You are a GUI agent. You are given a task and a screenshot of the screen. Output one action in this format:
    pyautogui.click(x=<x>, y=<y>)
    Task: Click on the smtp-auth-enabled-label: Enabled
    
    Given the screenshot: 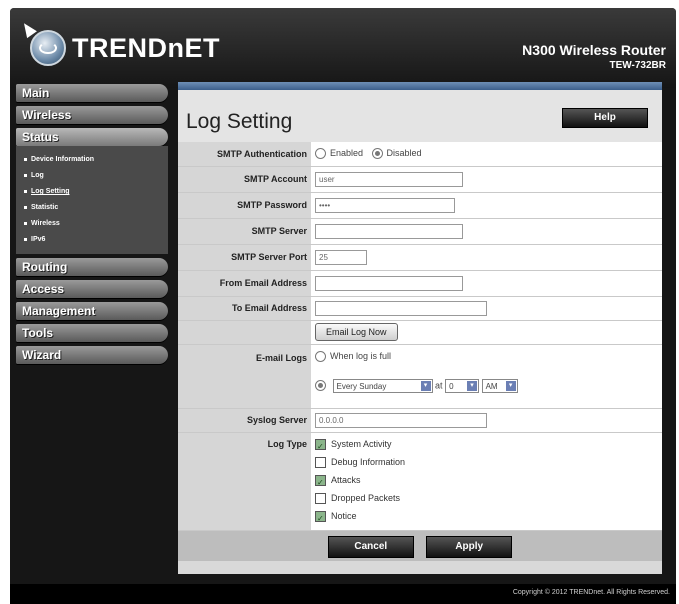 What is the action you would take?
    pyautogui.click(x=347, y=153)
    